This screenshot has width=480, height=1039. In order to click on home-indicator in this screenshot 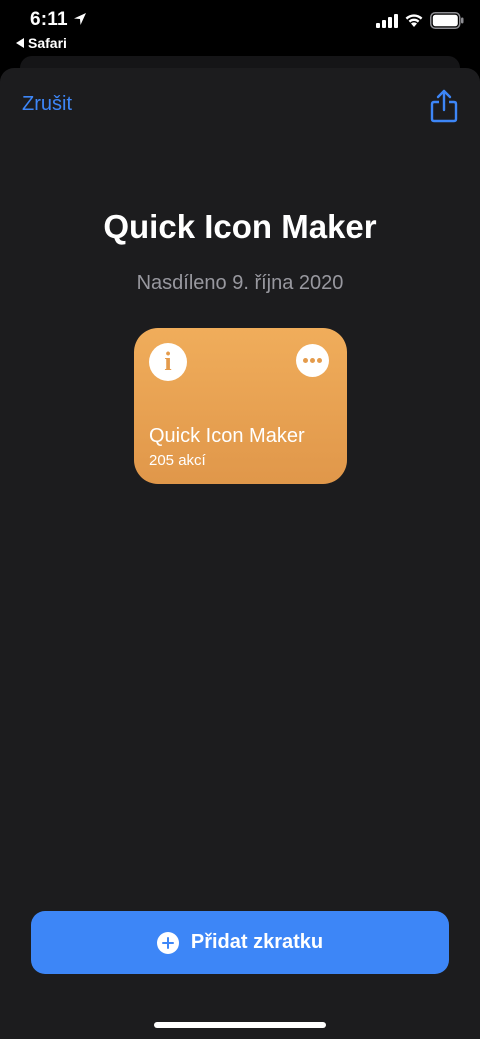, I will do `click(240, 1025)`.